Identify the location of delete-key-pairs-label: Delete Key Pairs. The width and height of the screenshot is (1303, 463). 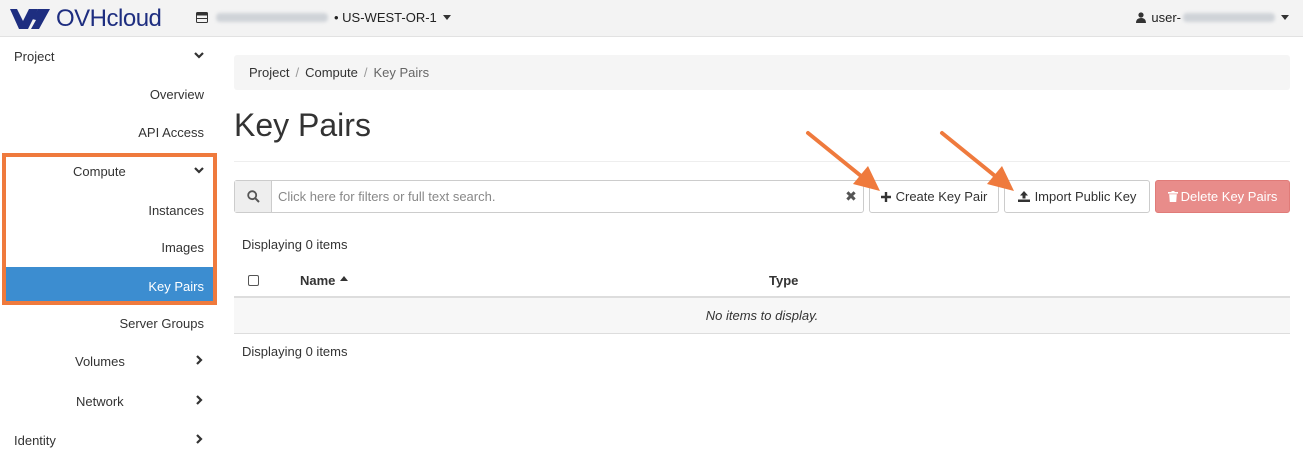
(1229, 196).